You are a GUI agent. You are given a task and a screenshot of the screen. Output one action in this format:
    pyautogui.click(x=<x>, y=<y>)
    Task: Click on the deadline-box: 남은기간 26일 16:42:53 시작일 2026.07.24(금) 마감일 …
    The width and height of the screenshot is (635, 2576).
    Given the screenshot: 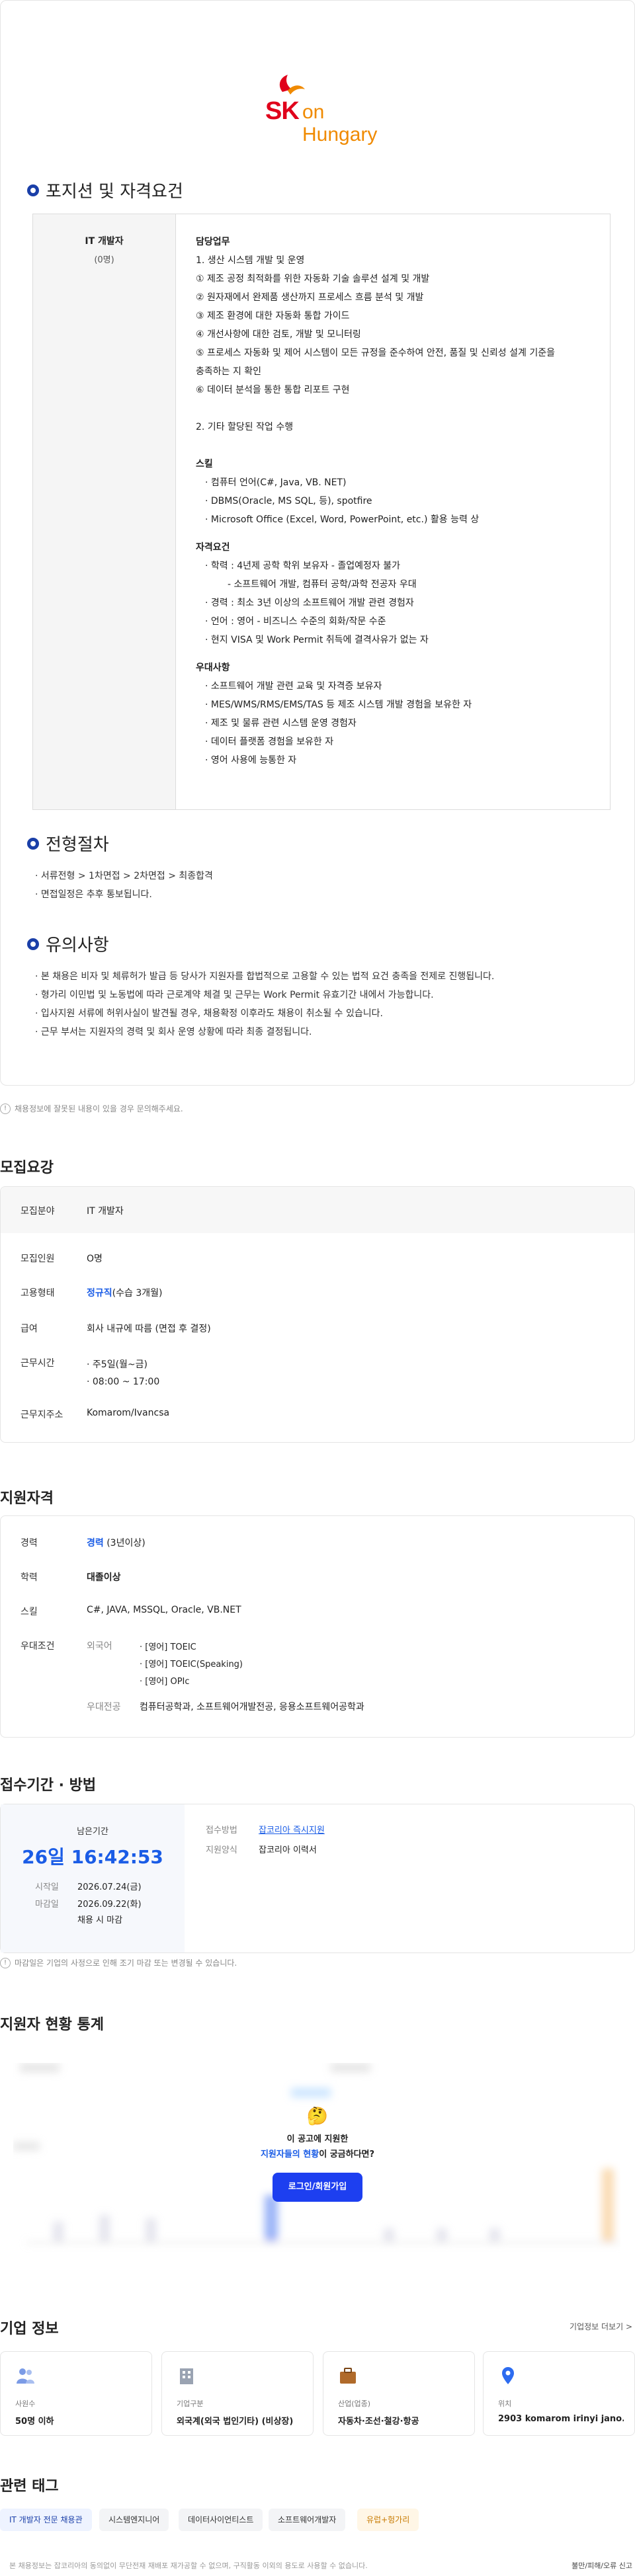 What is the action you would take?
    pyautogui.click(x=317, y=1879)
    